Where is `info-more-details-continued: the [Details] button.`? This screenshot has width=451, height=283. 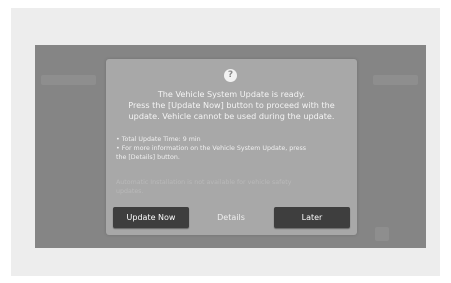
info-more-details-continued: the [Details] button. is located at coordinates (148, 157).